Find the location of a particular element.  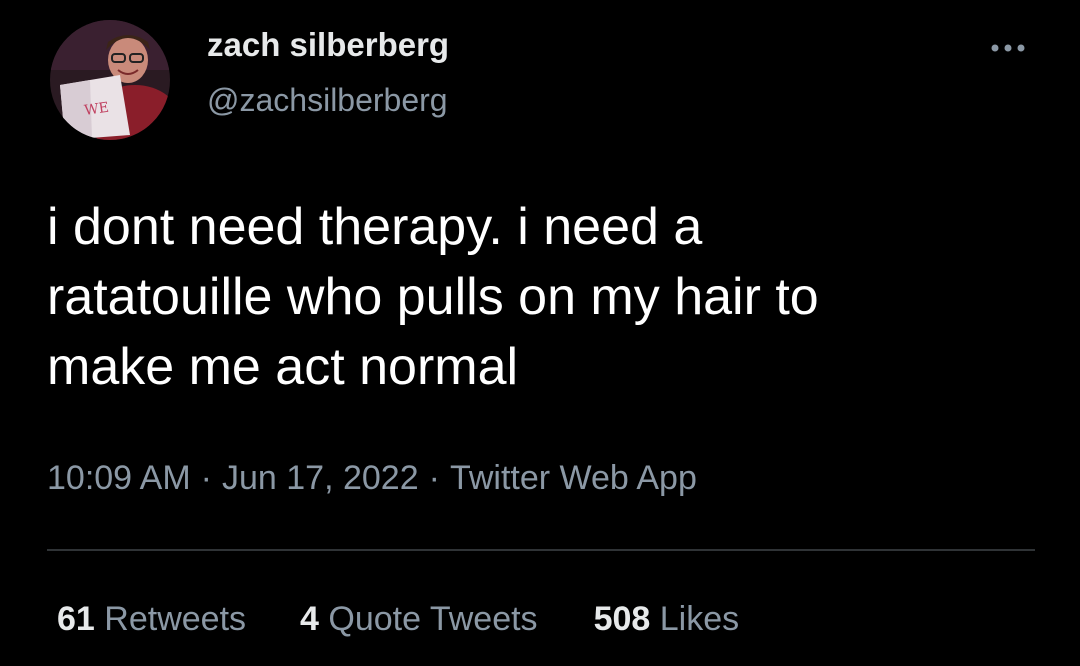

retweets-count: 61 is located at coordinates (76, 619).